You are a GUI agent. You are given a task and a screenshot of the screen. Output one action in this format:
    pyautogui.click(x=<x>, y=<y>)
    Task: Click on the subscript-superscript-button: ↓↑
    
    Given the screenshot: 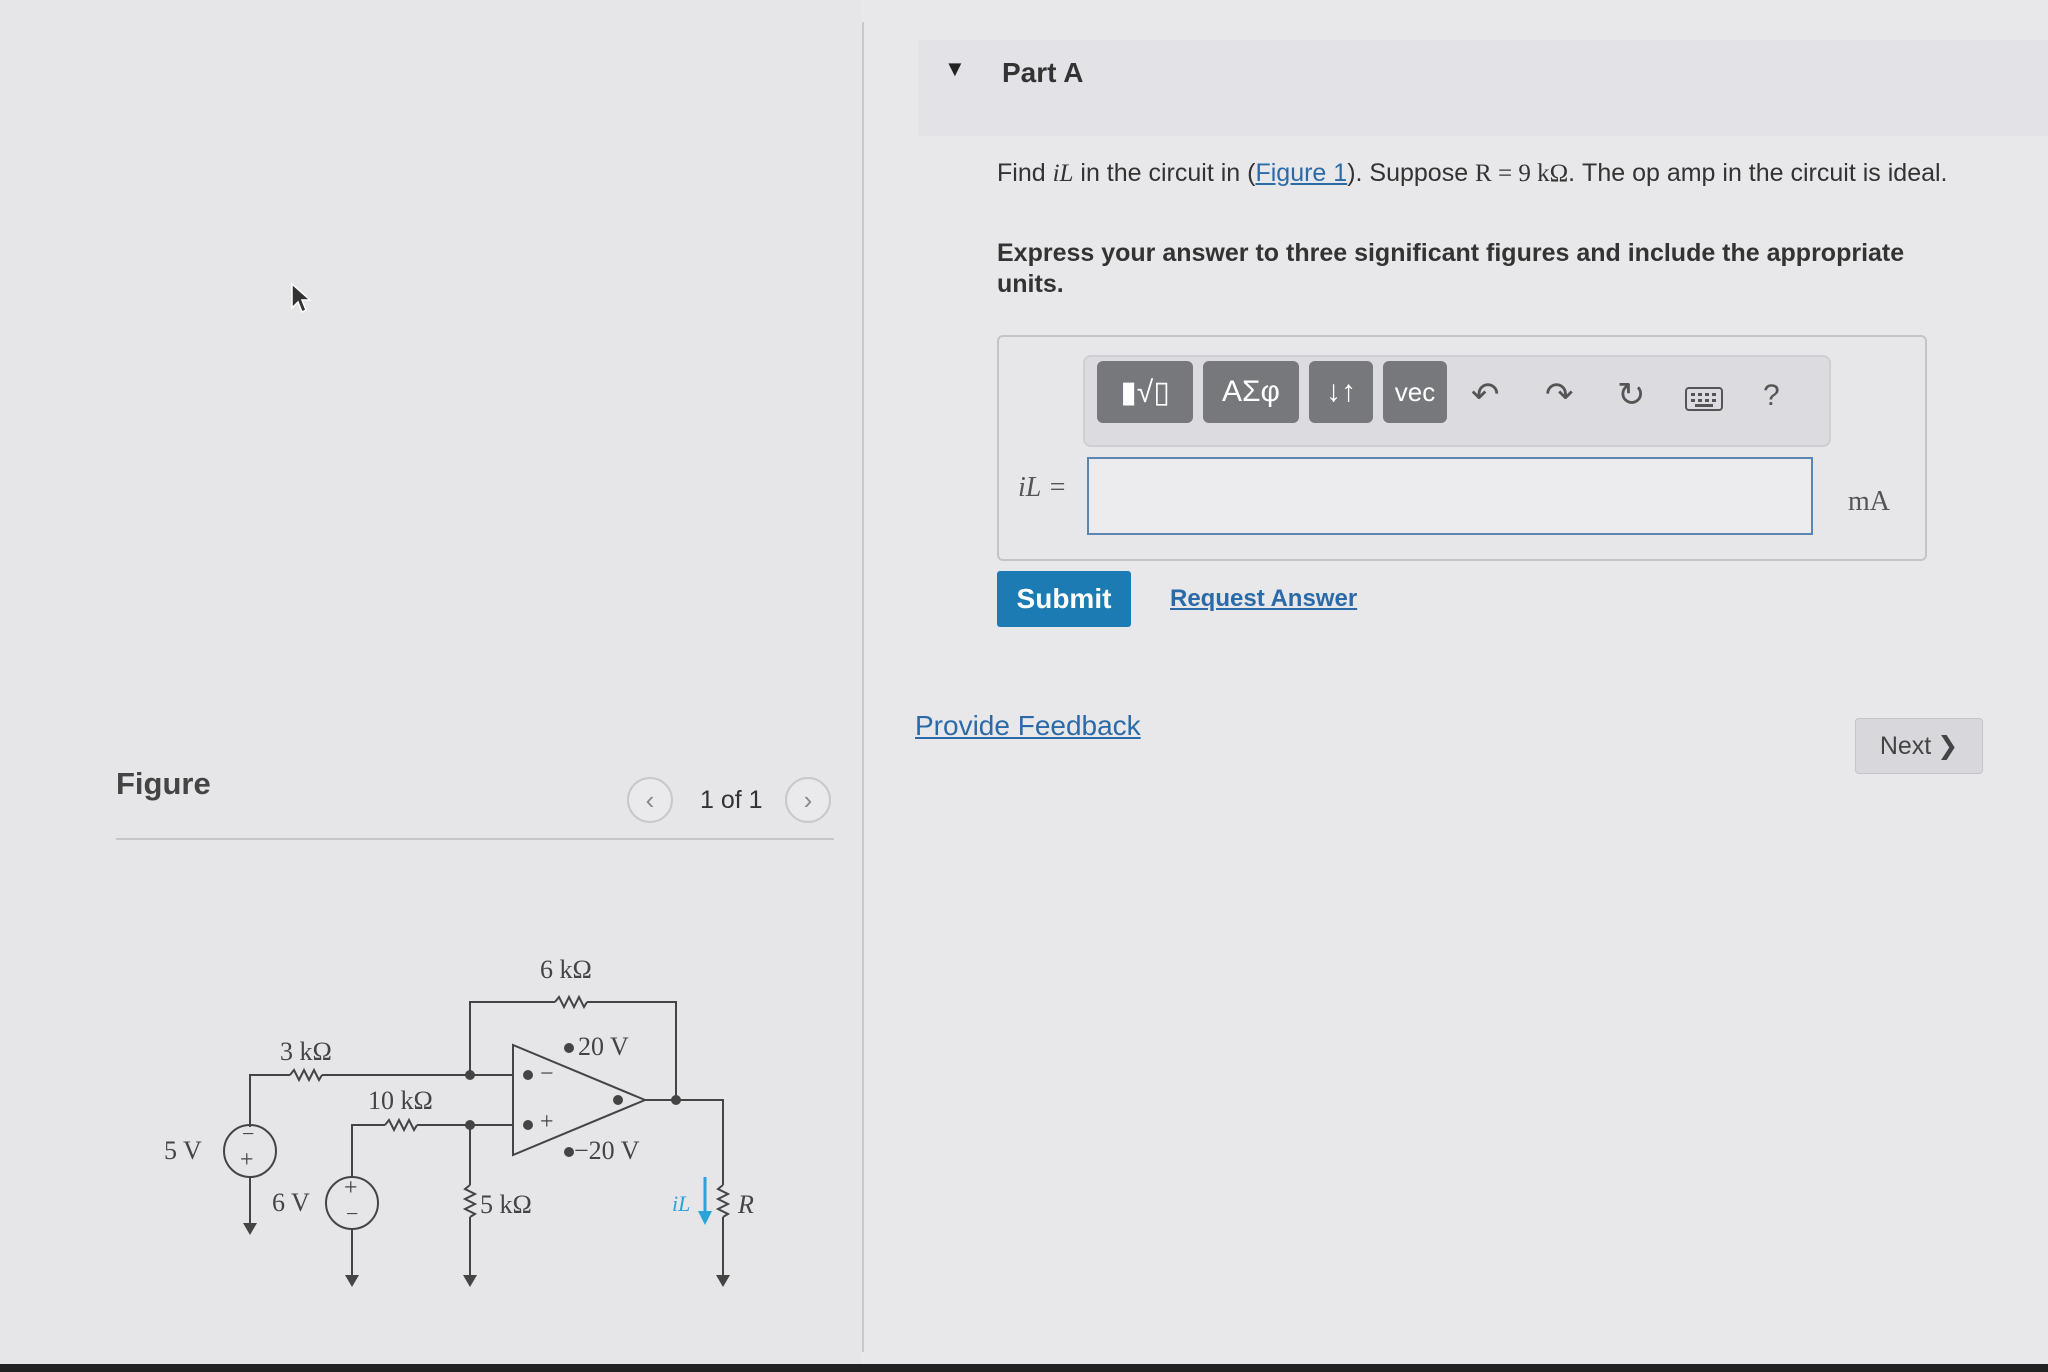 What is the action you would take?
    pyautogui.click(x=1341, y=392)
    